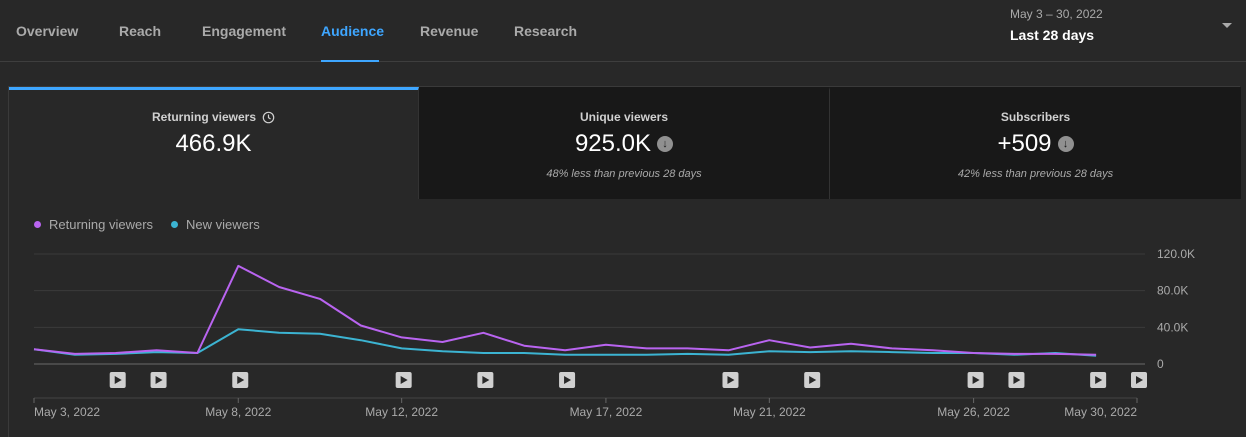 This screenshot has height=437, width=1246. Describe the element at coordinates (67, 412) in the screenshot. I see `x-tick-label: May 3, 2022` at that location.